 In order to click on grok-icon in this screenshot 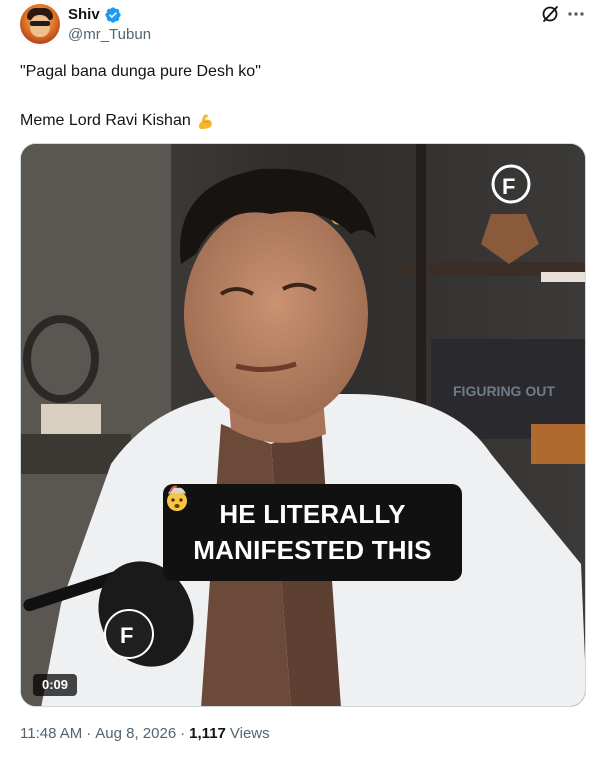, I will do `click(550, 14)`.